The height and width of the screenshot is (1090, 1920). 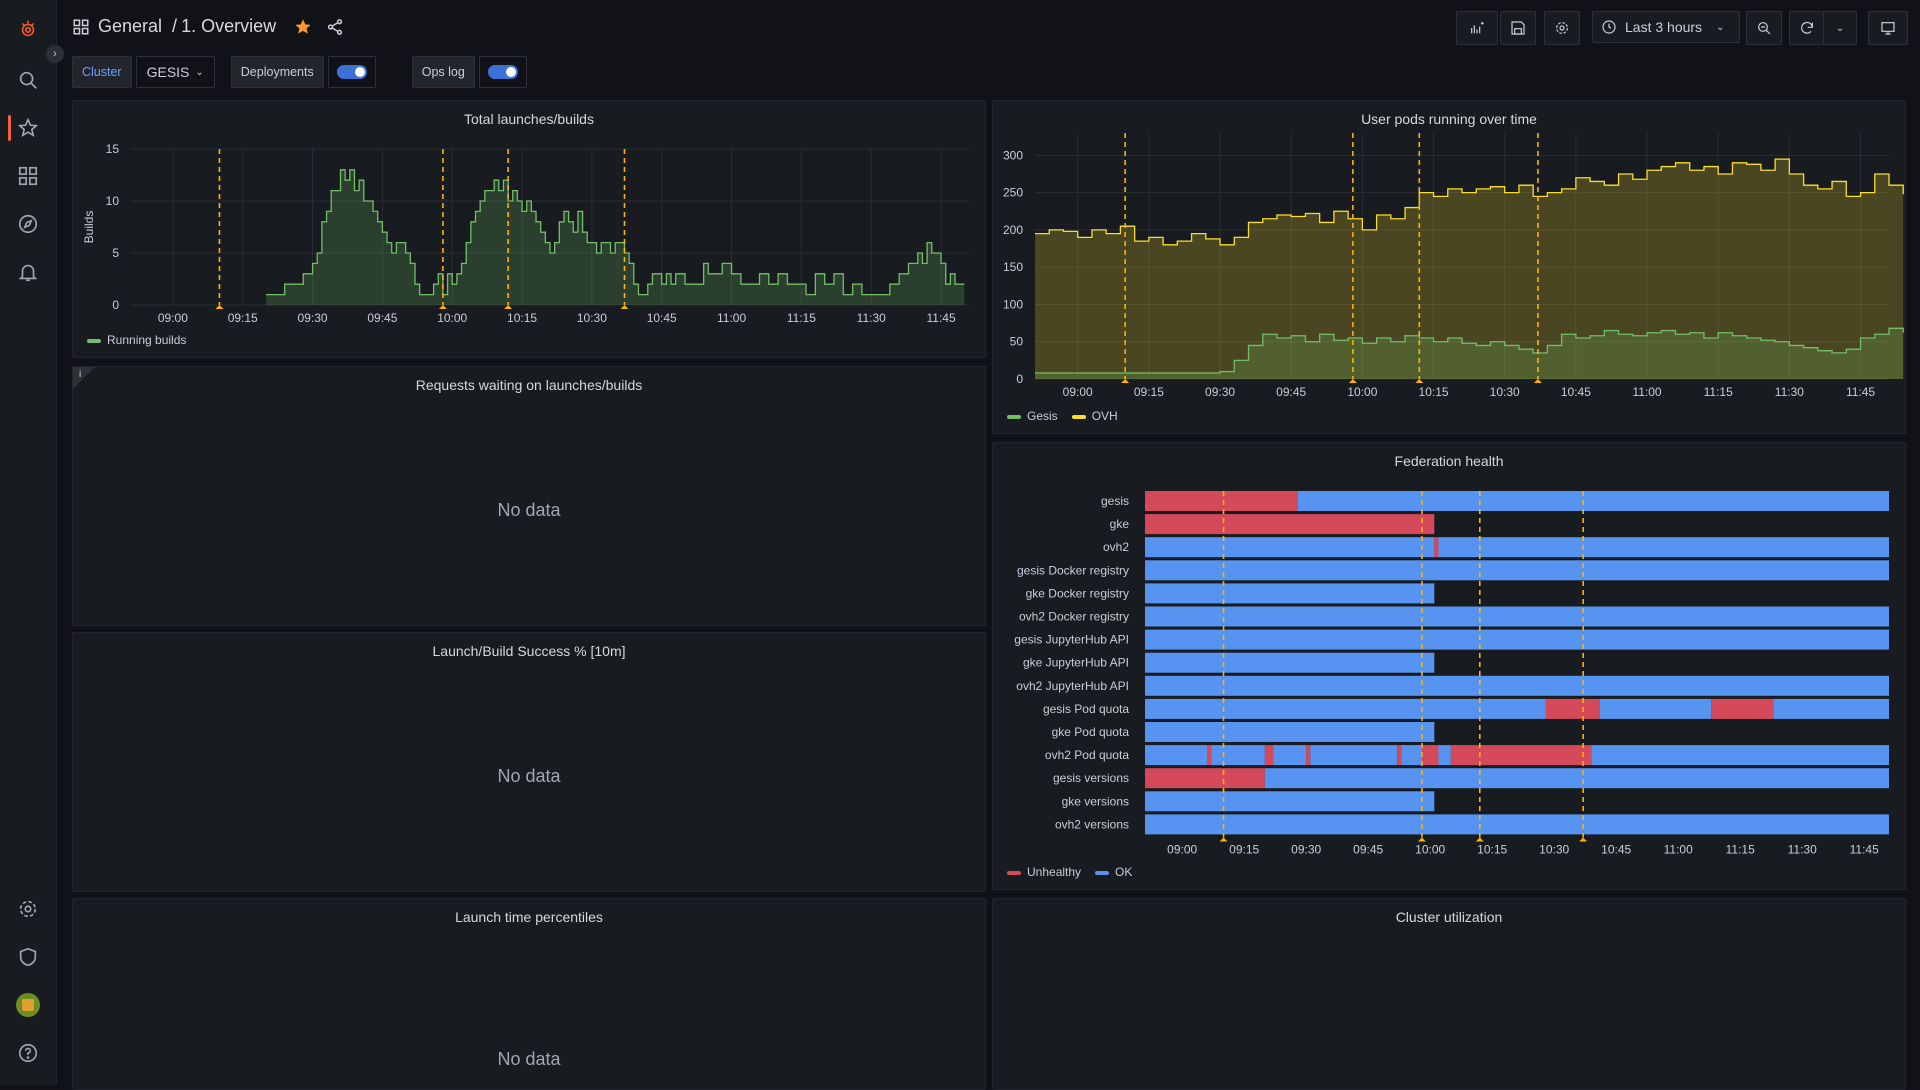 I want to click on no-data-message: No data, so click(x=529, y=776).